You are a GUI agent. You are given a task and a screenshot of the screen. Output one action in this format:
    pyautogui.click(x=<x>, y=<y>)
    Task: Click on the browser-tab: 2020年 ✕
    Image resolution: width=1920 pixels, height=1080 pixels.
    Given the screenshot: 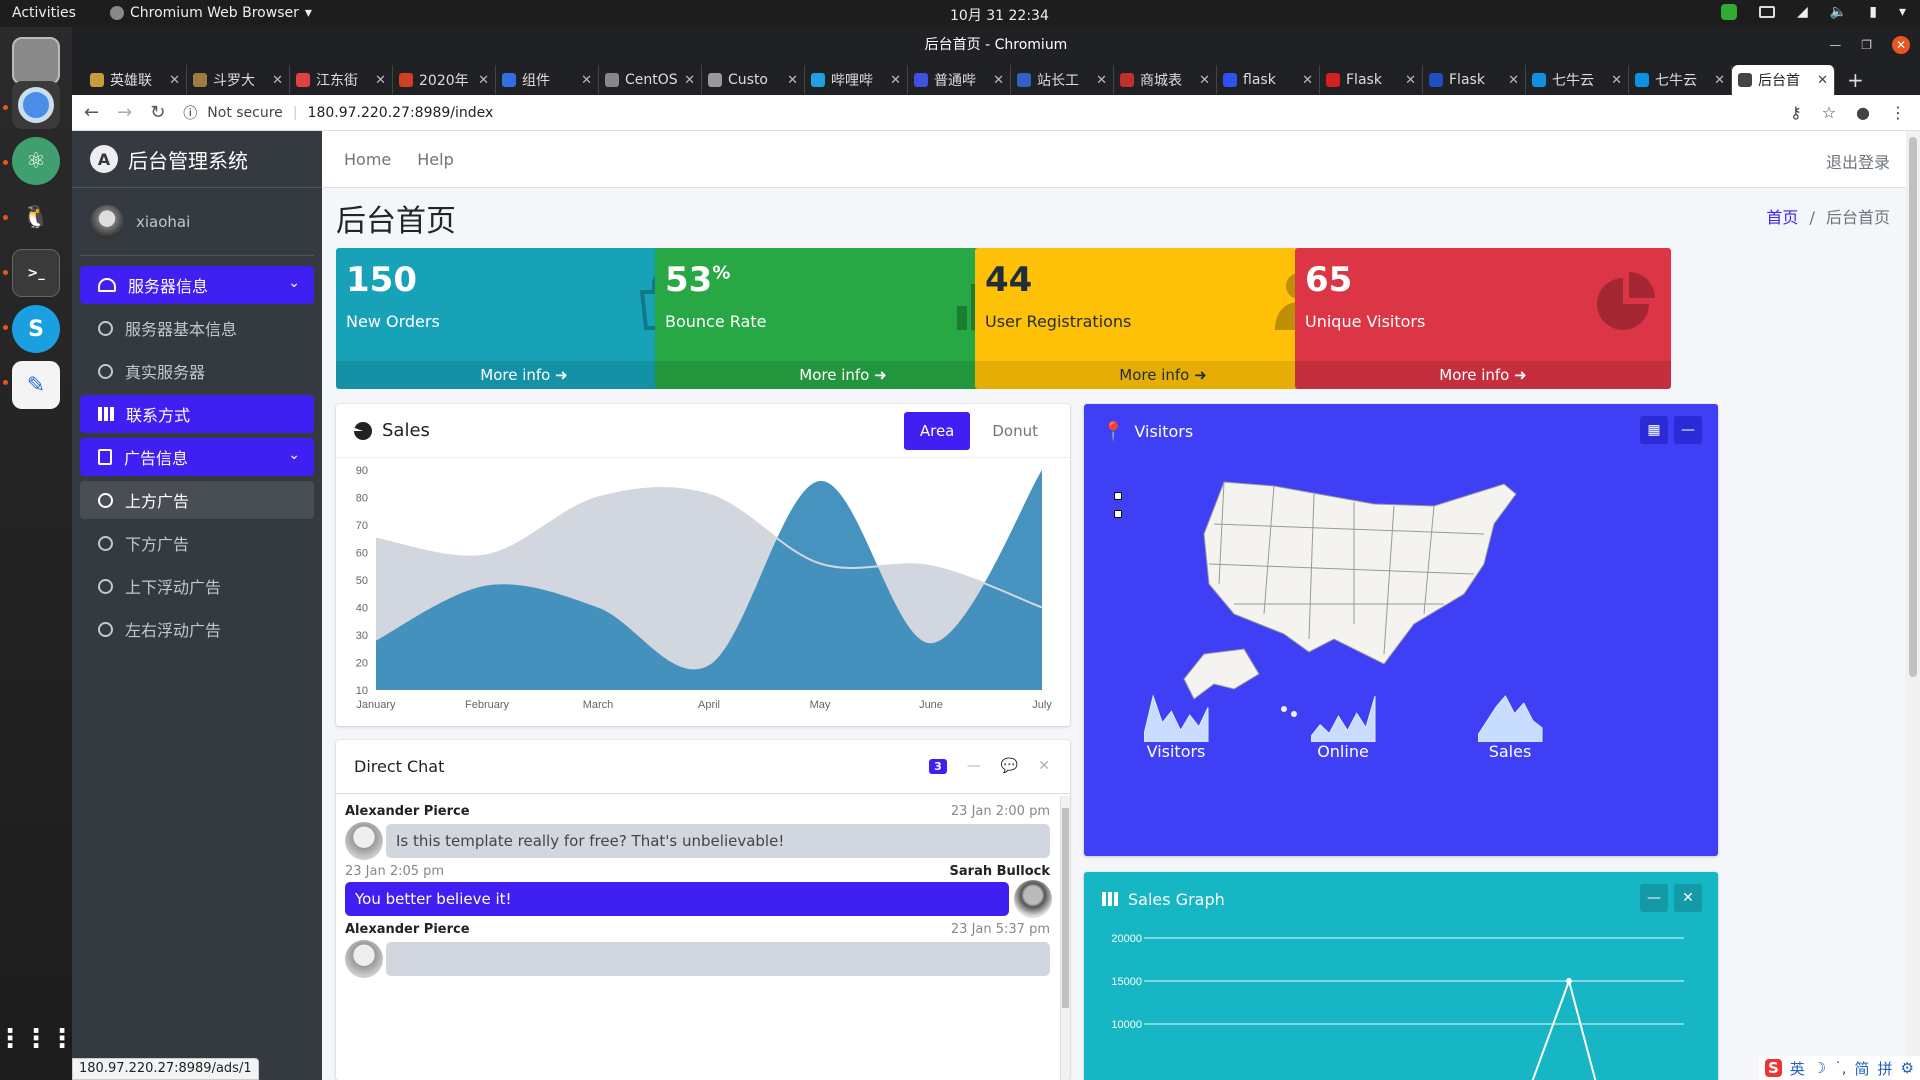 What is the action you would take?
    pyautogui.click(x=444, y=80)
    